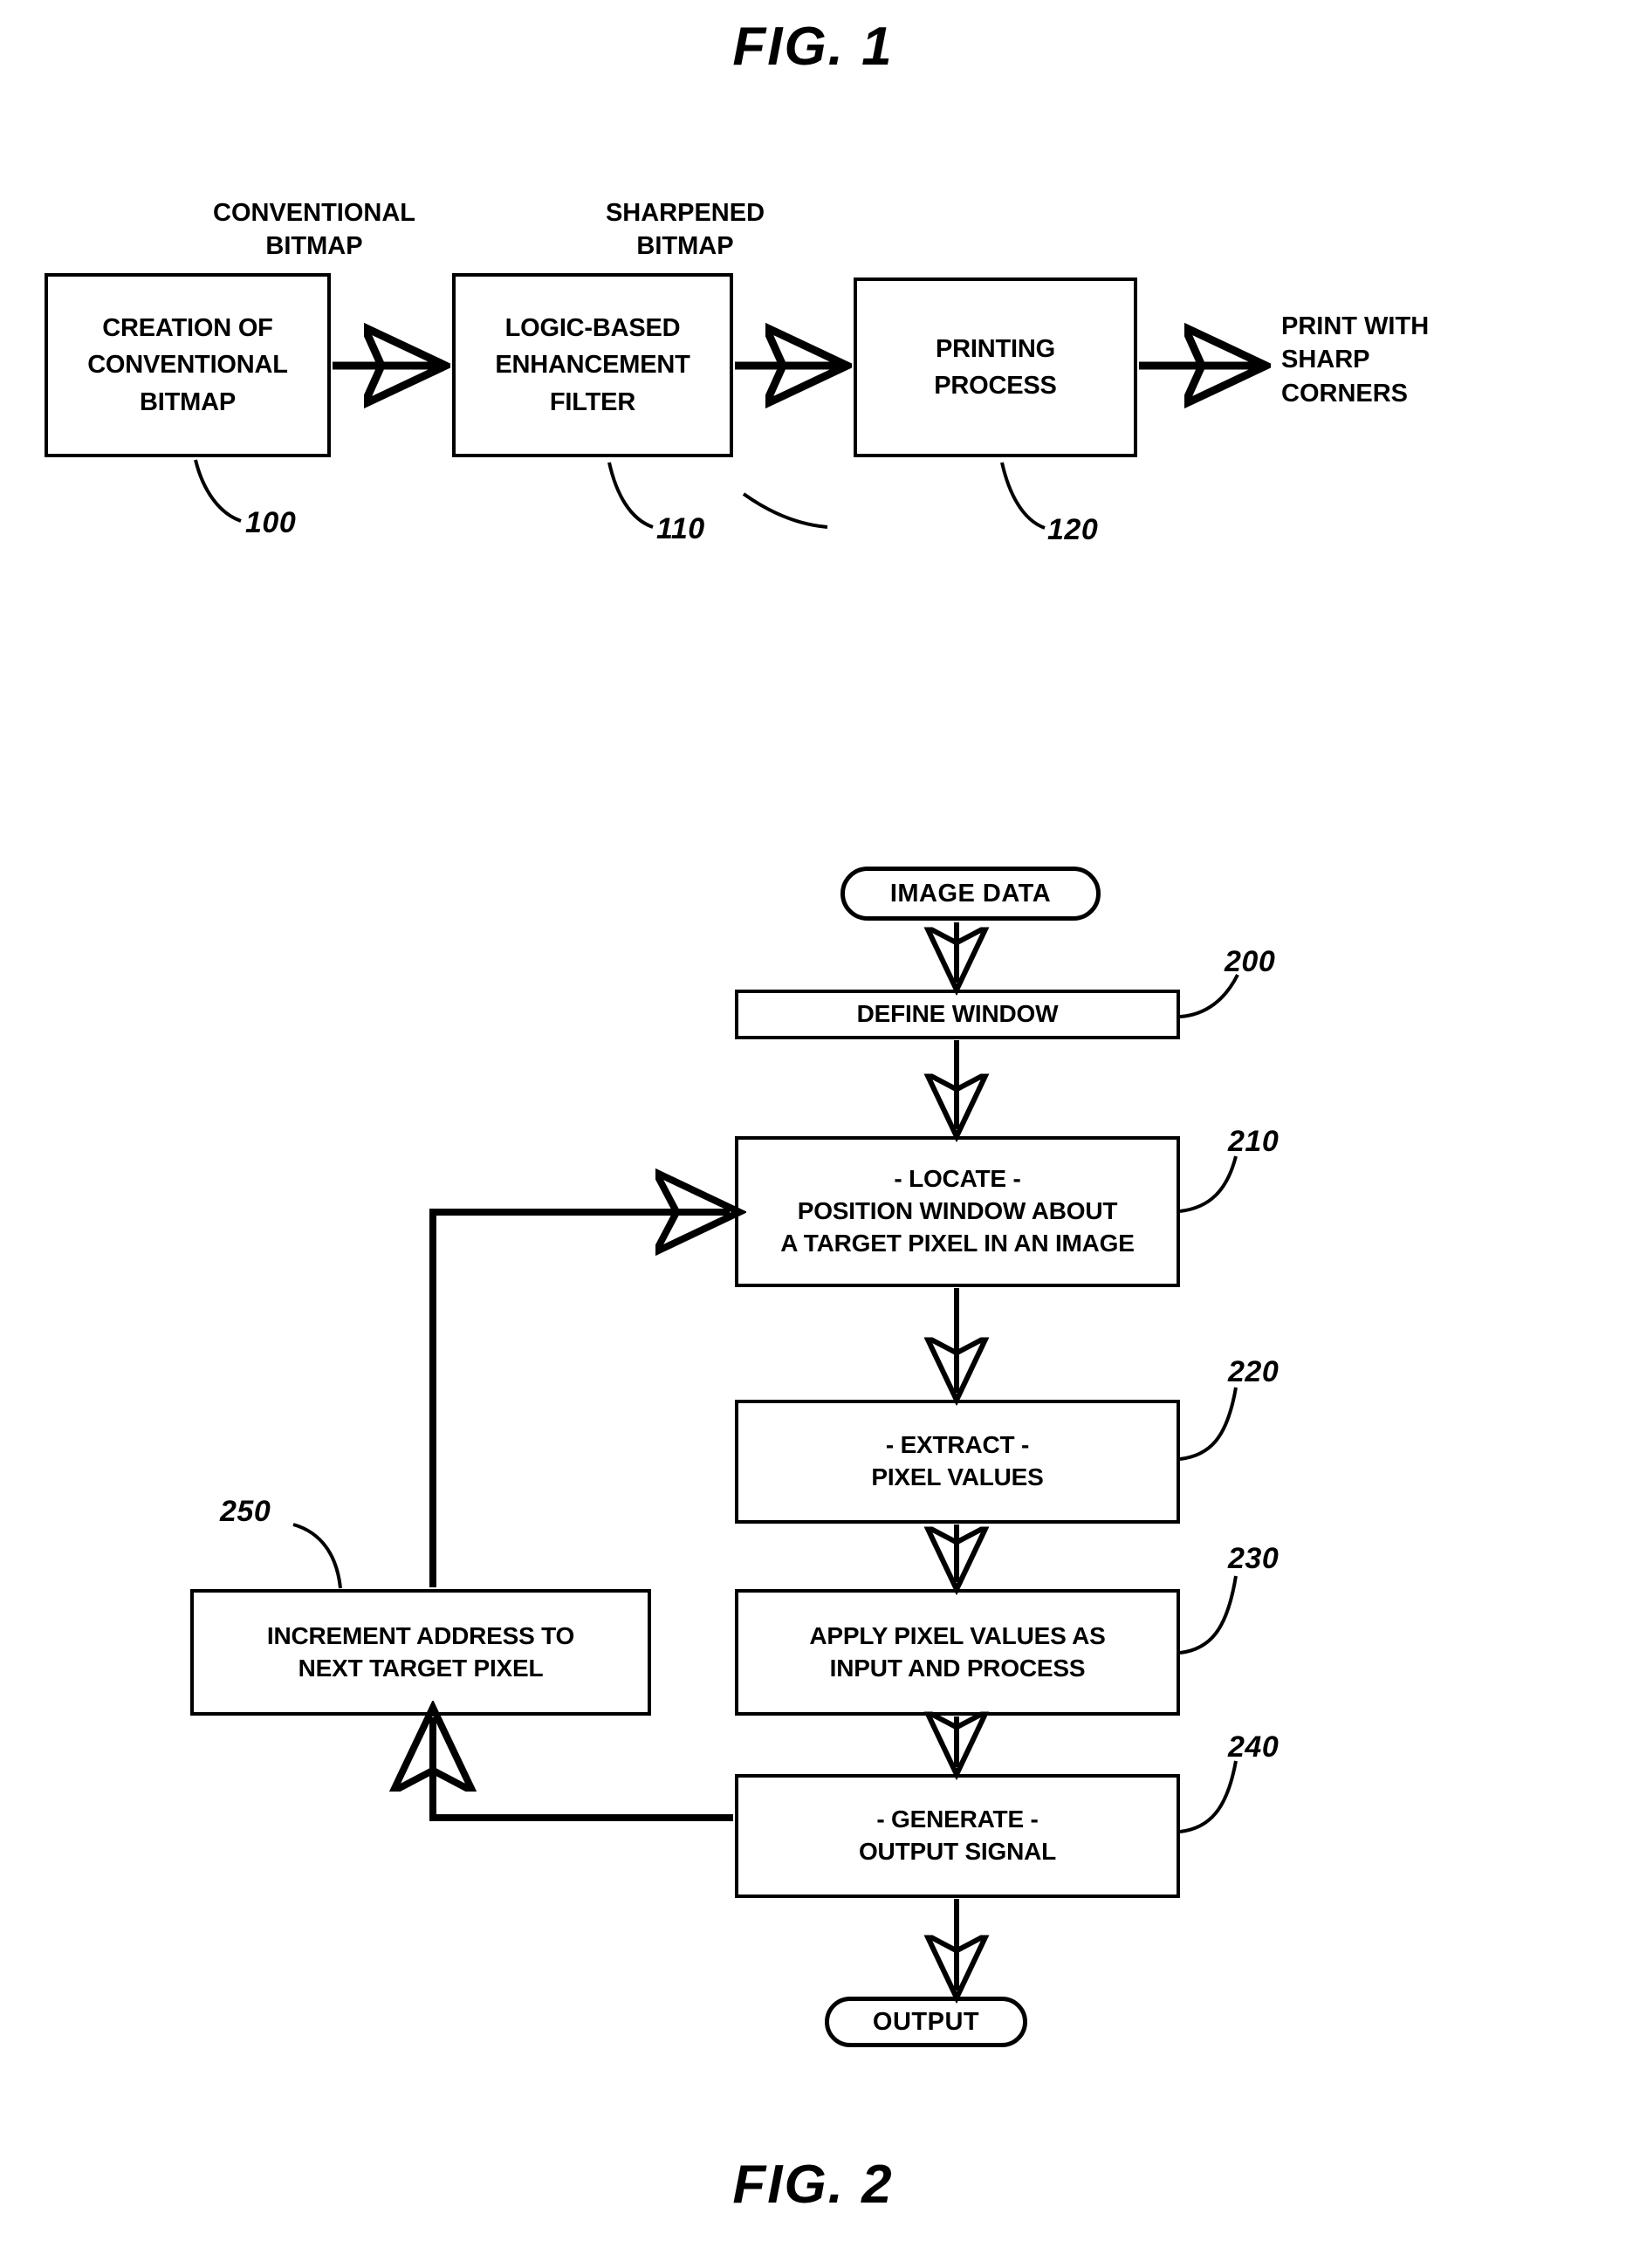 Image resolution: width=1626 pixels, height=2268 pixels. I want to click on fig1-label-conventional-bitmap-line1: CONVENTIONAL, so click(314, 213).